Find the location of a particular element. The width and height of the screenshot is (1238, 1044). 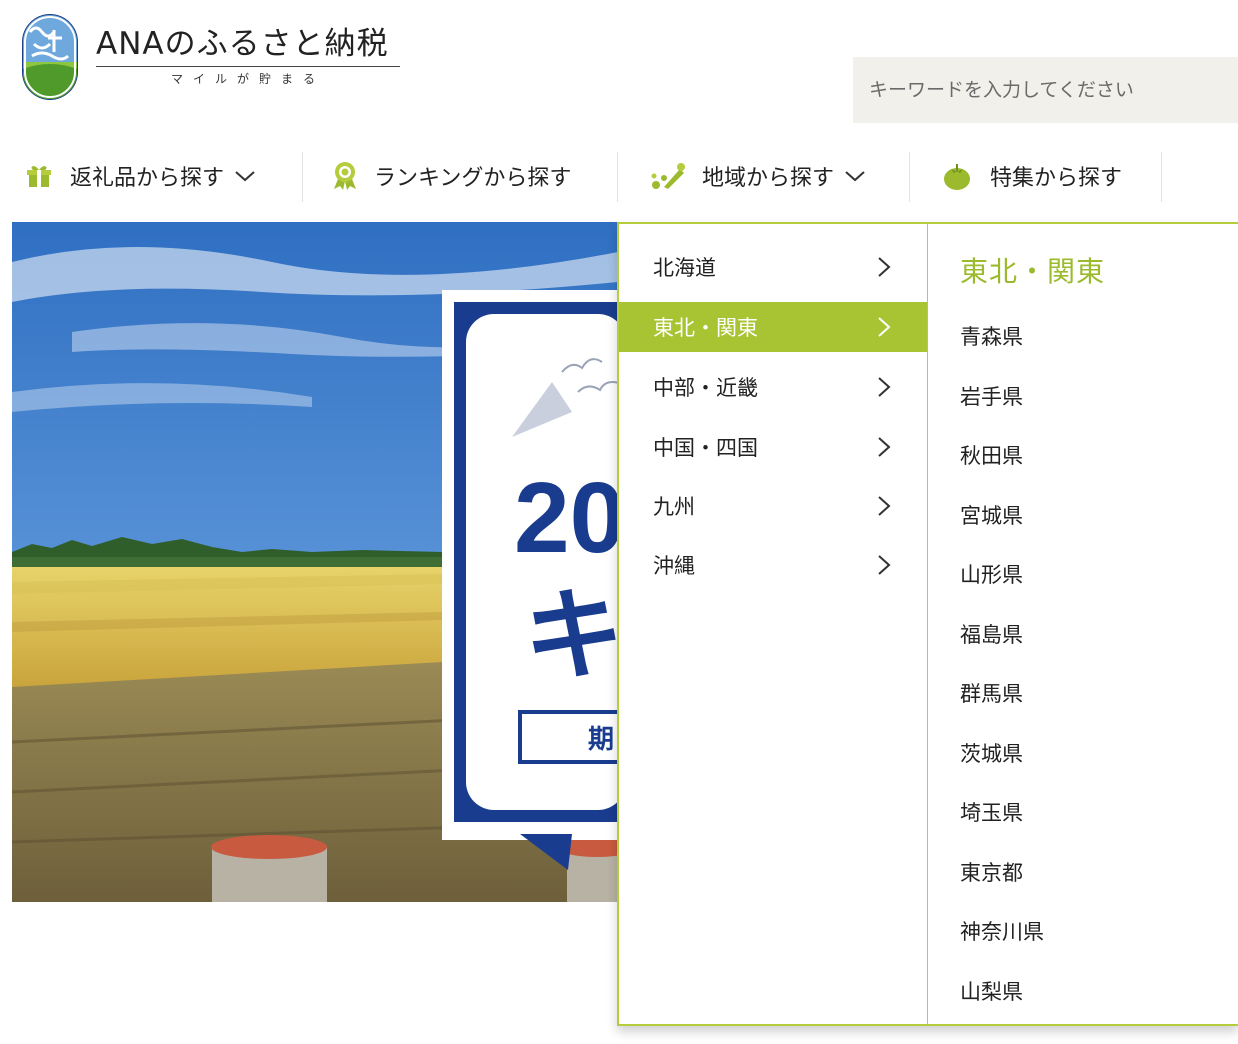

region-label: 中部・近畿 is located at coordinates (705, 388).